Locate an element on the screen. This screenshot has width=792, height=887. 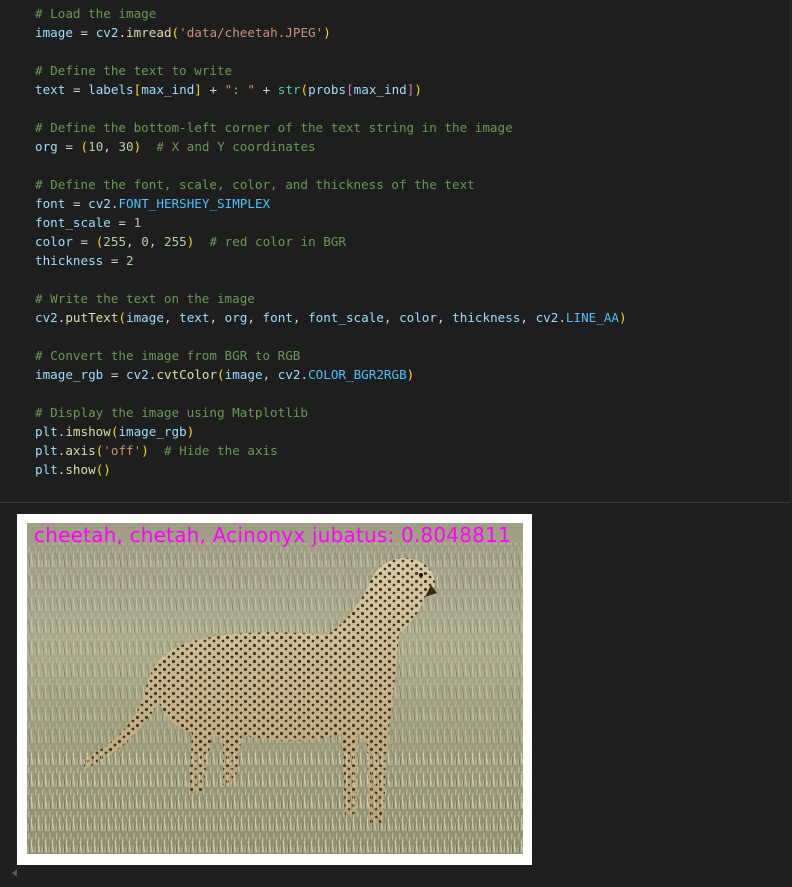
scroll-left-icon is located at coordinates (14, 873).